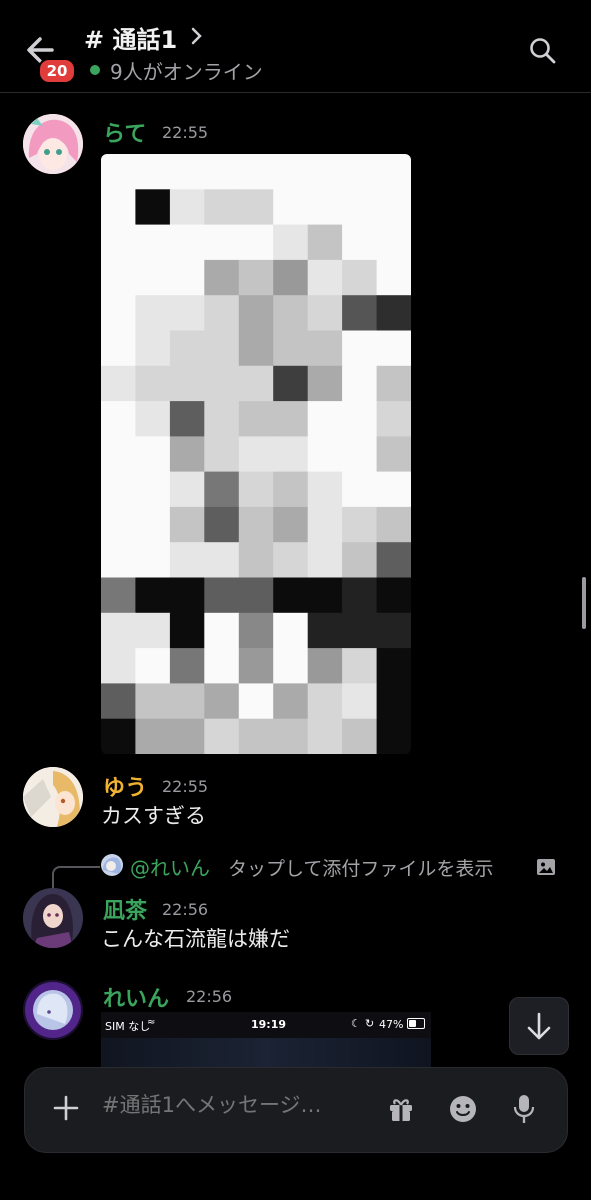 This screenshot has width=591, height=1200. I want to click on online-status-dot, so click(95, 70).